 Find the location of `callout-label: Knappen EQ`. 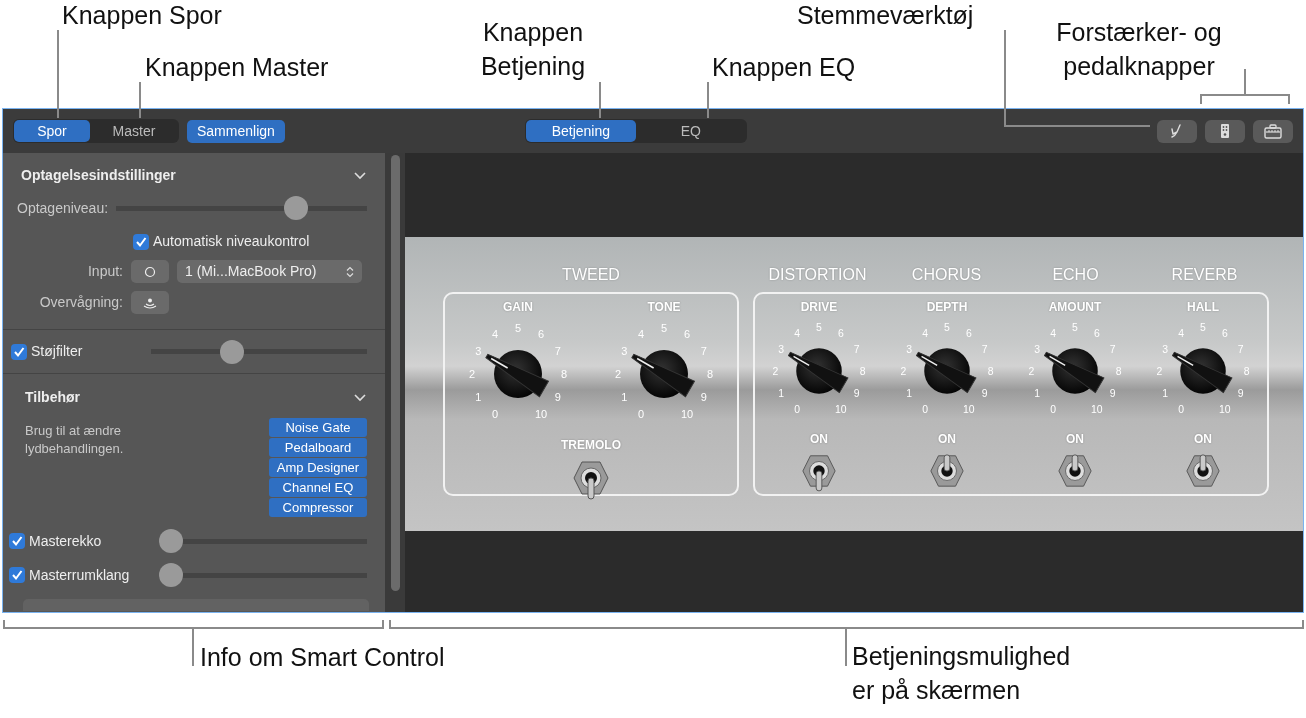

callout-label: Knappen EQ is located at coordinates (784, 67).